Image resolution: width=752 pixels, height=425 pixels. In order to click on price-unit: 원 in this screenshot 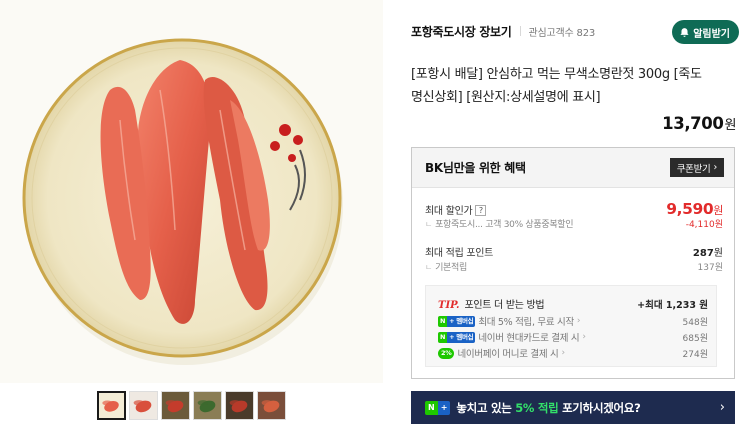, I will do `click(730, 125)`.